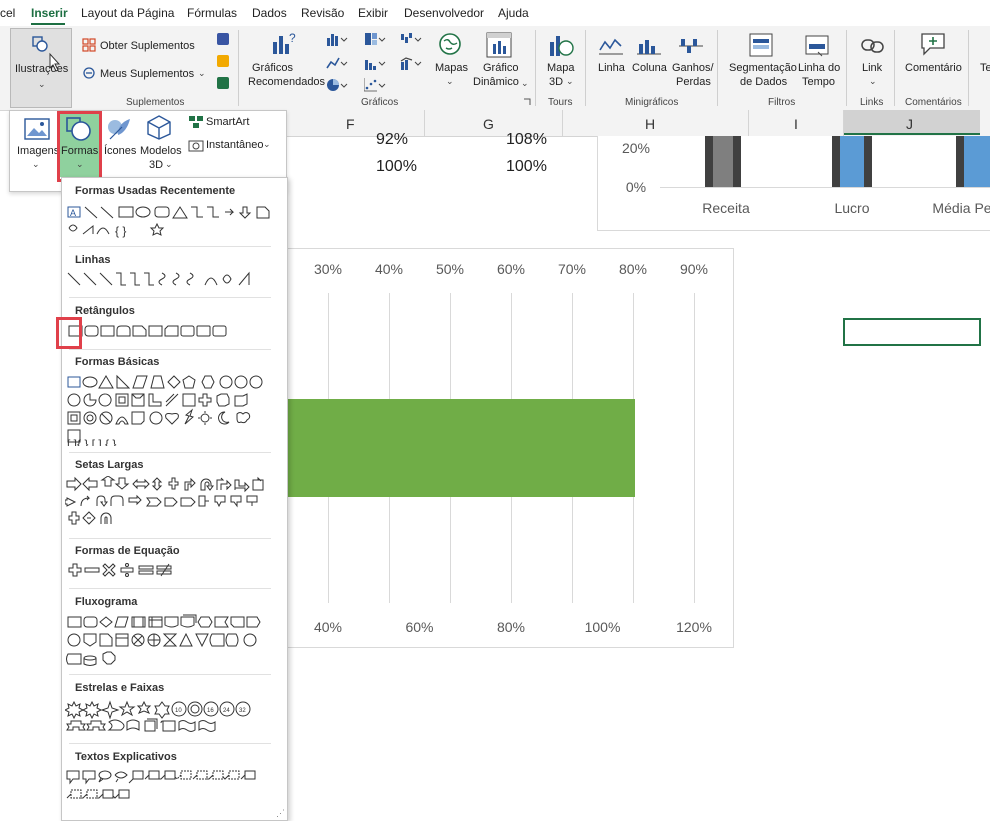 Image resolution: width=990 pixels, height=821 pixels. What do you see at coordinates (170, 410) in the screenshot?
I see `basic-shapes: [ ]{ } [ ] { }` at bounding box center [170, 410].